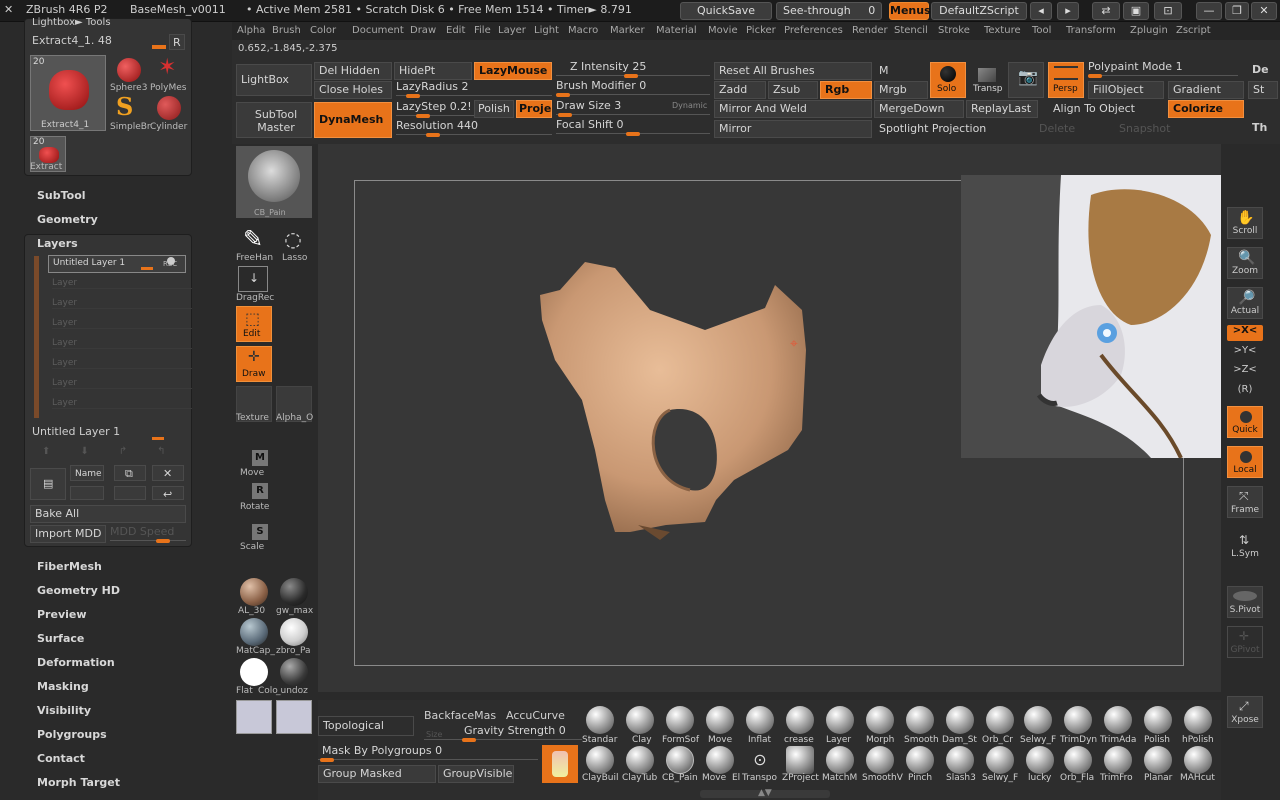 This screenshot has width=1280, height=800. Describe the element at coordinates (71, 22) in the screenshot. I see `lightbox-tools-label: Lightbox► Tools` at that location.